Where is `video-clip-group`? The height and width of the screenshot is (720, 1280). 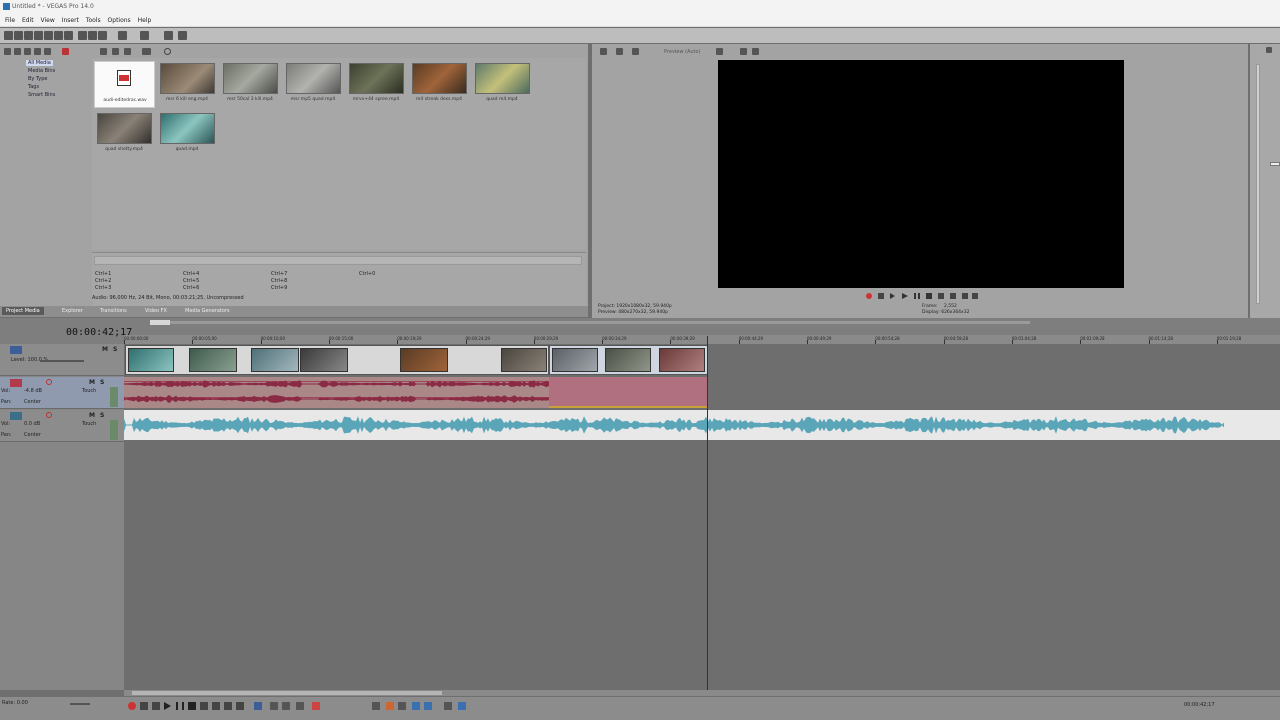
video-clip-group is located at coordinates (337, 360).